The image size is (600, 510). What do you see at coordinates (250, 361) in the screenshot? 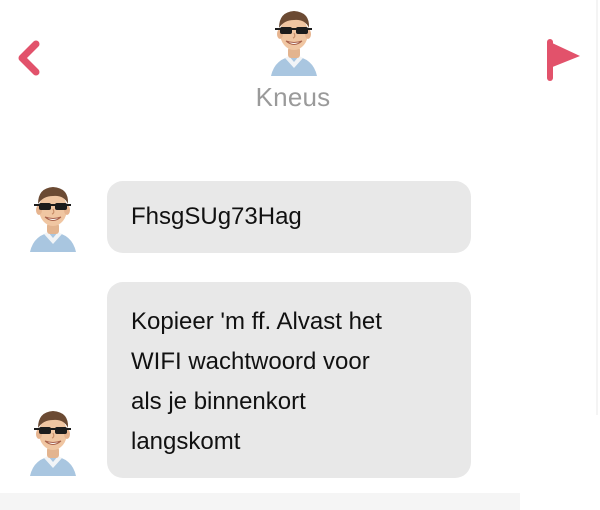
I see `message-line: WIFI wachtwoord voor` at bounding box center [250, 361].